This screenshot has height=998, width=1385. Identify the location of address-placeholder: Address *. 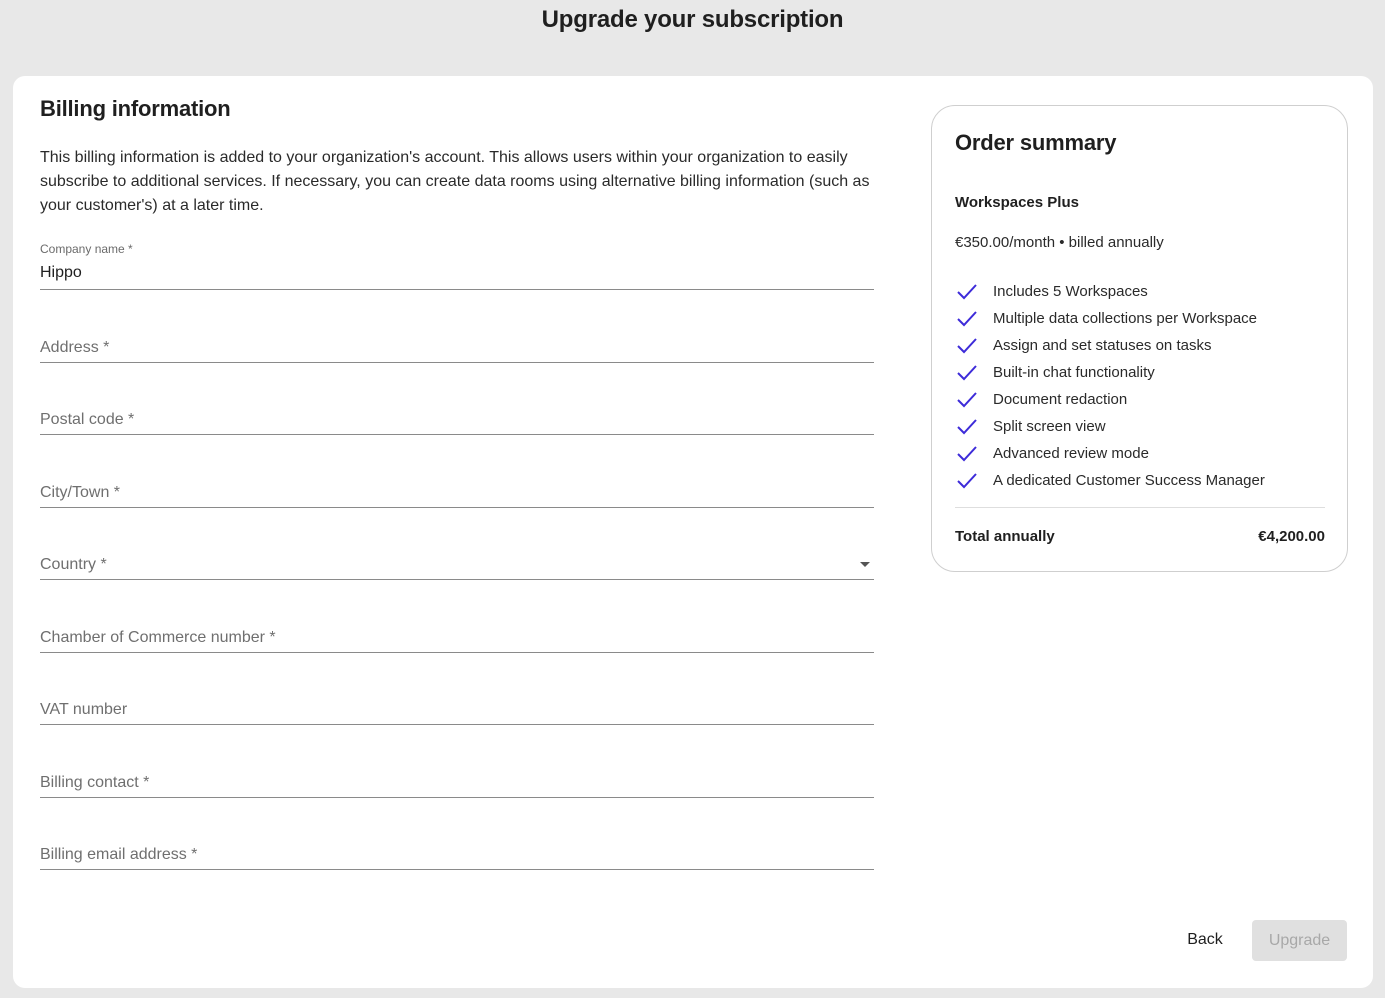
(75, 347).